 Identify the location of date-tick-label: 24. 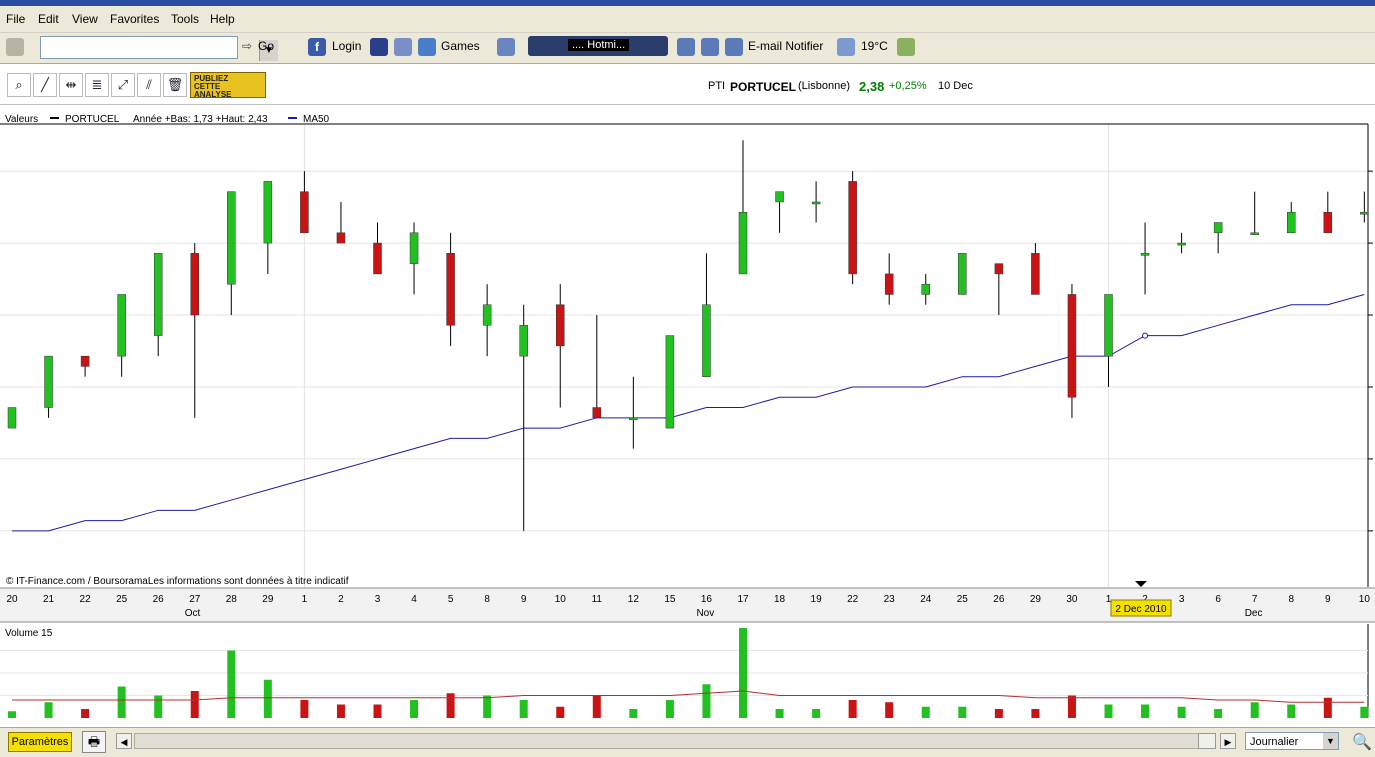
(926, 599).